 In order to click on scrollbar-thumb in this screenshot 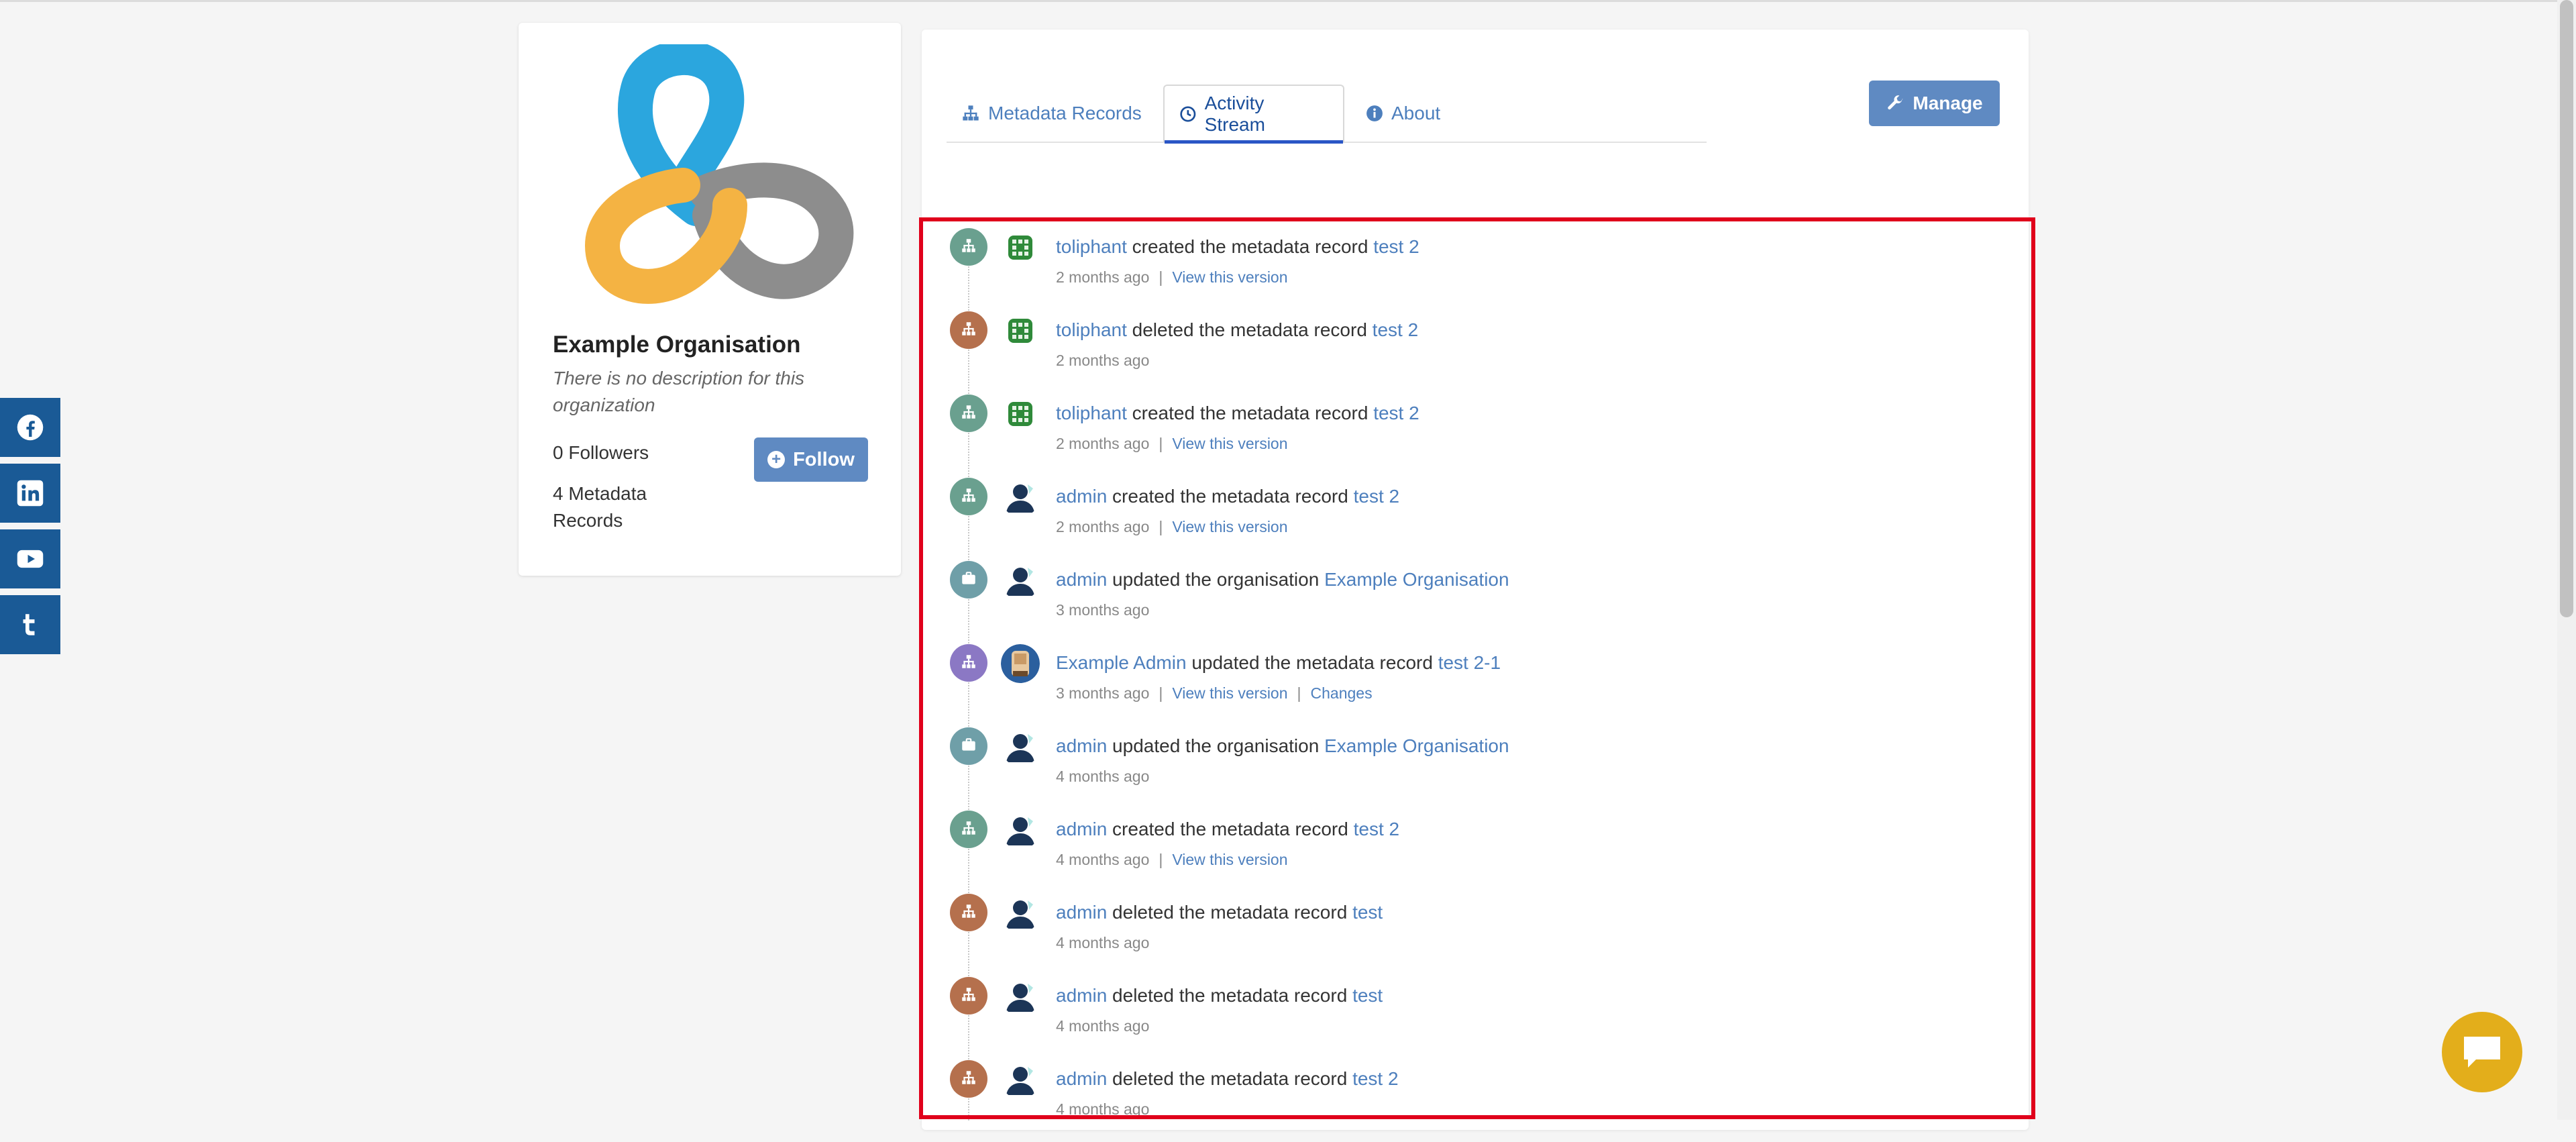, I will do `click(2566, 308)`.